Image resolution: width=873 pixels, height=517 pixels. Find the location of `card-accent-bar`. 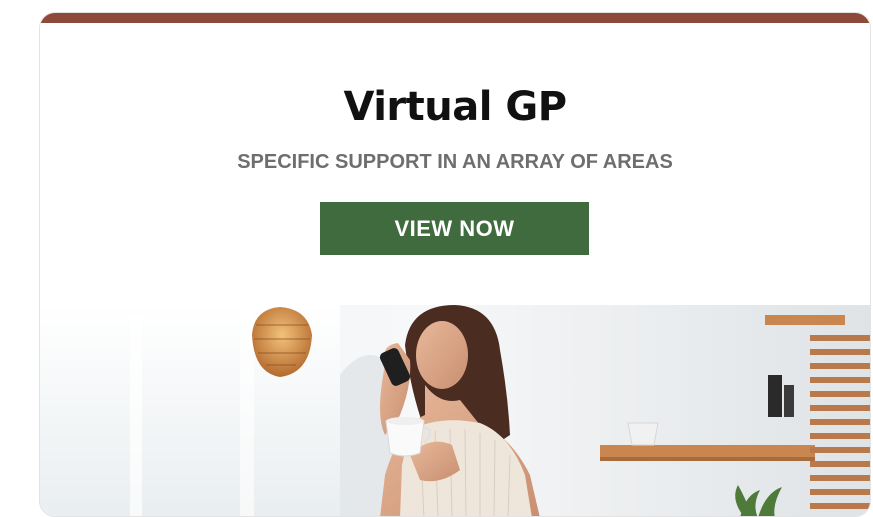

card-accent-bar is located at coordinates (455, 18).